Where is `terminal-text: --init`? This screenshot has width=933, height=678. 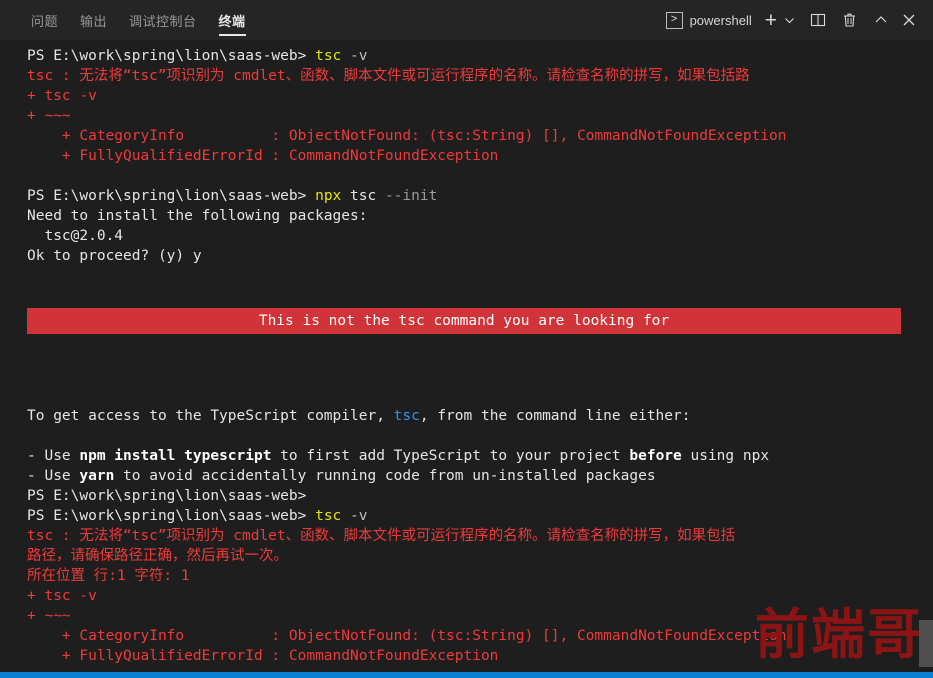
terminal-text: --init is located at coordinates (407, 196).